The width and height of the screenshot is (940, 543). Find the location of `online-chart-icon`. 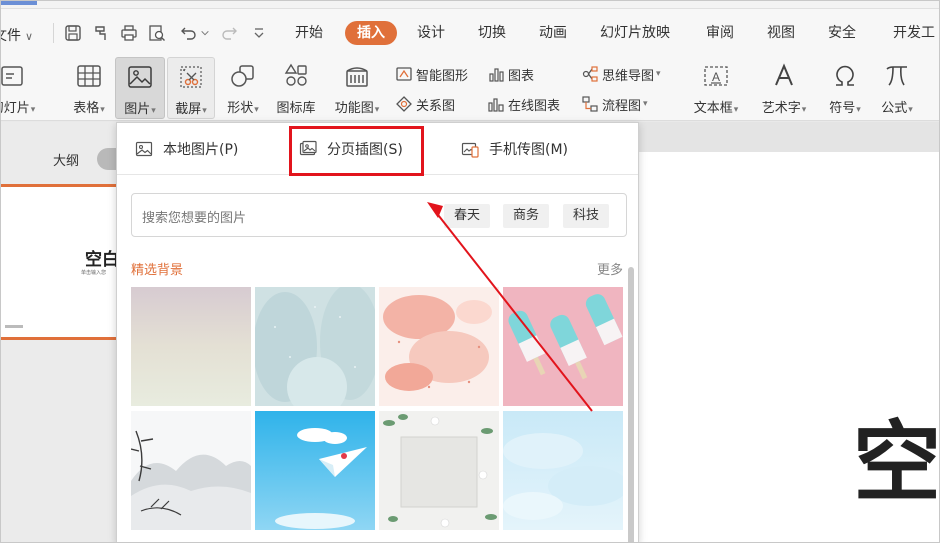

online-chart-icon is located at coordinates (496, 105).